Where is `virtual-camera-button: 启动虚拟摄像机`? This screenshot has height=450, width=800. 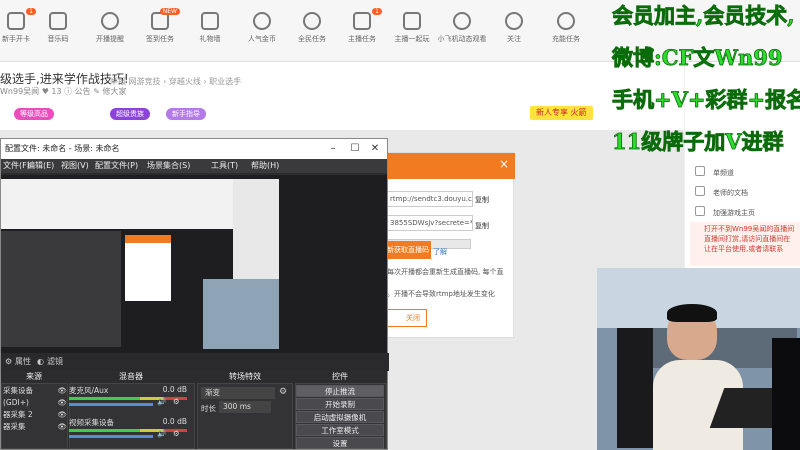
virtual-camera-button: 启动虚拟摄像机 is located at coordinates (340, 417).